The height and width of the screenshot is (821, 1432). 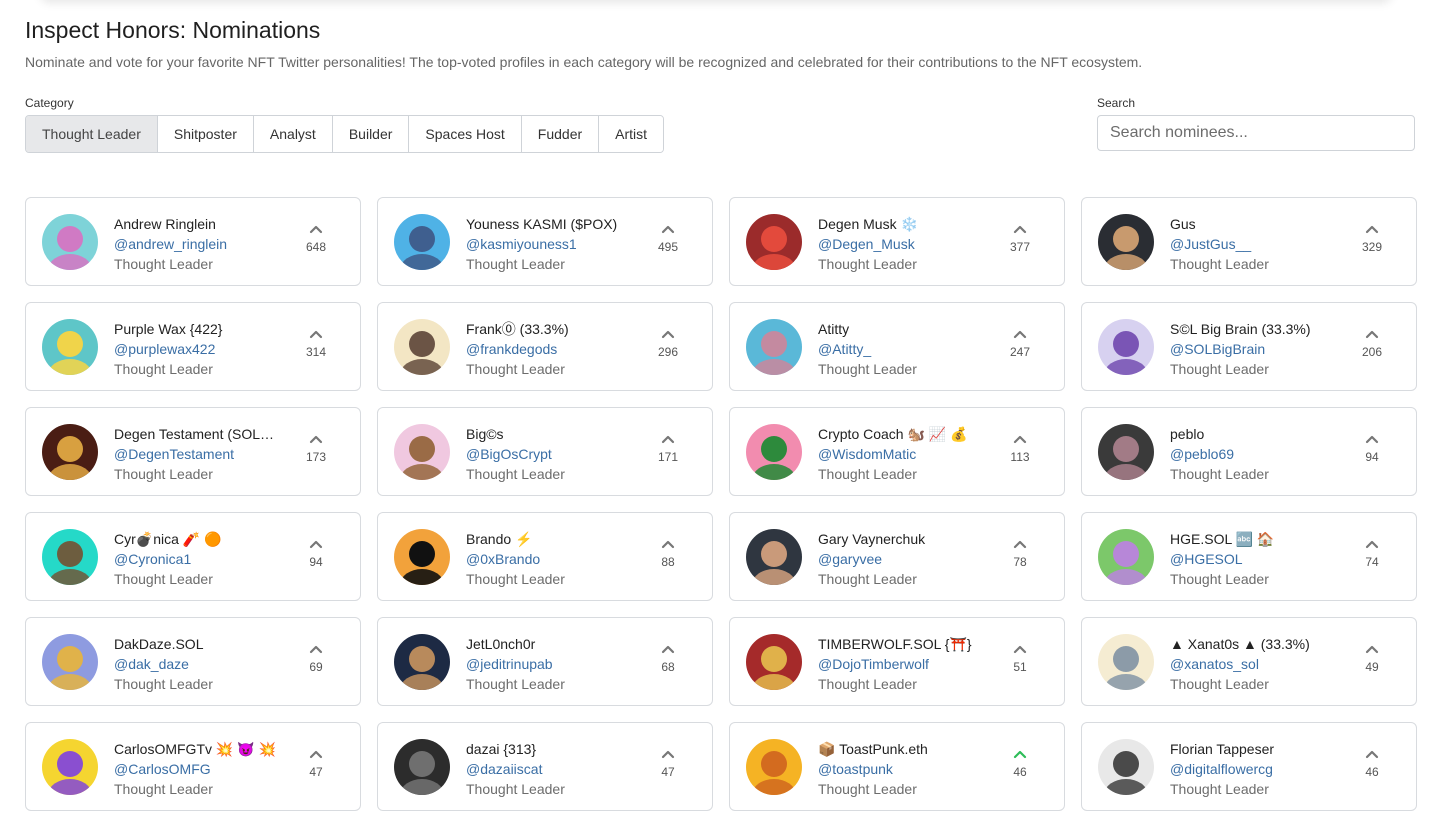 What do you see at coordinates (868, 224) in the screenshot?
I see `nominee-name: Degen Musk ❄️` at bounding box center [868, 224].